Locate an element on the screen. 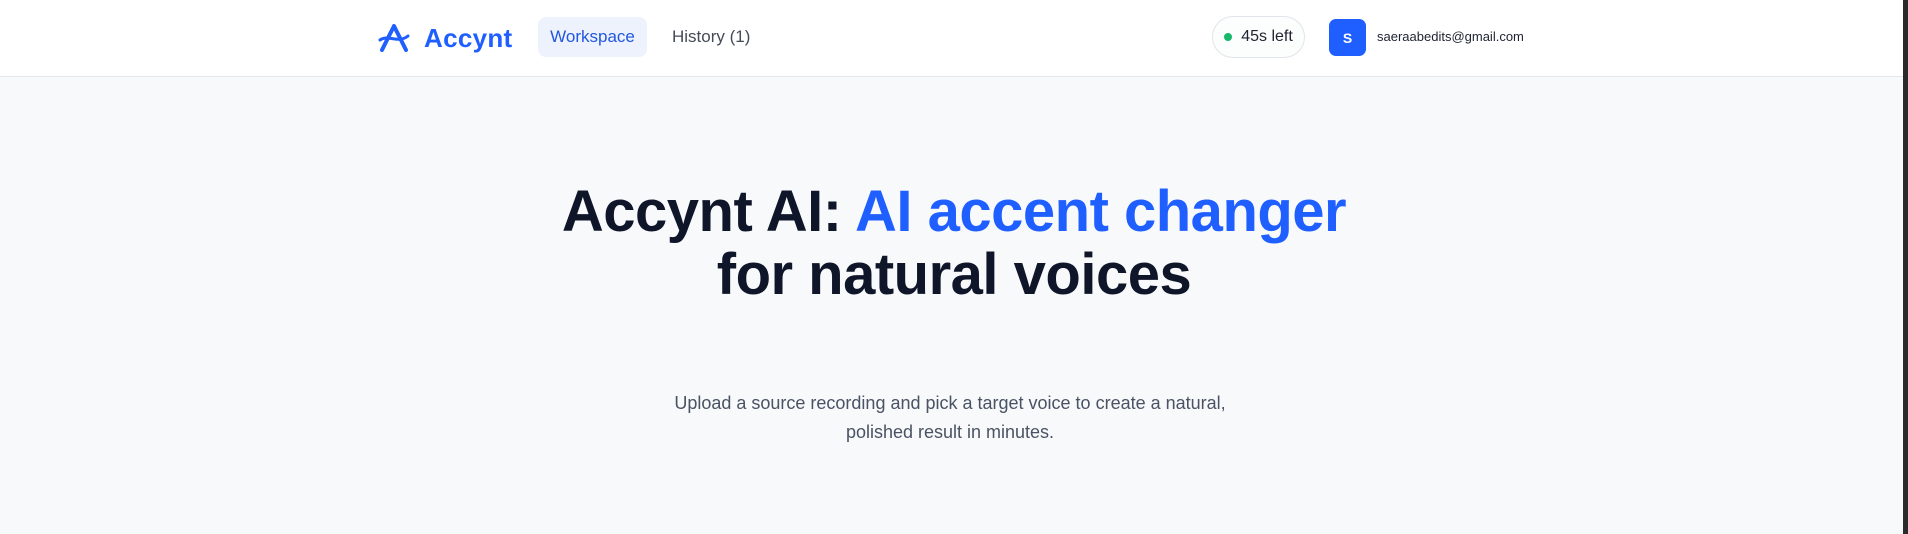 This screenshot has width=1908, height=534. tab-history: History (1) is located at coordinates (711, 37).